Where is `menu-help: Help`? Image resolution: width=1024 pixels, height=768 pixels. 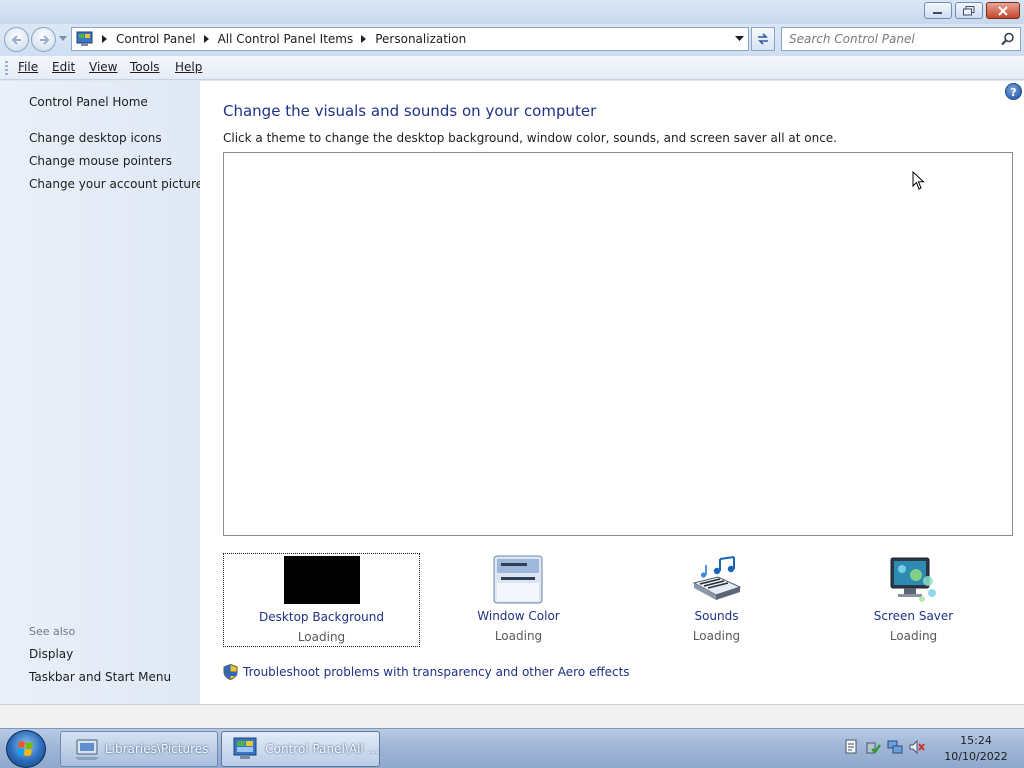
menu-help: Help is located at coordinates (188, 67).